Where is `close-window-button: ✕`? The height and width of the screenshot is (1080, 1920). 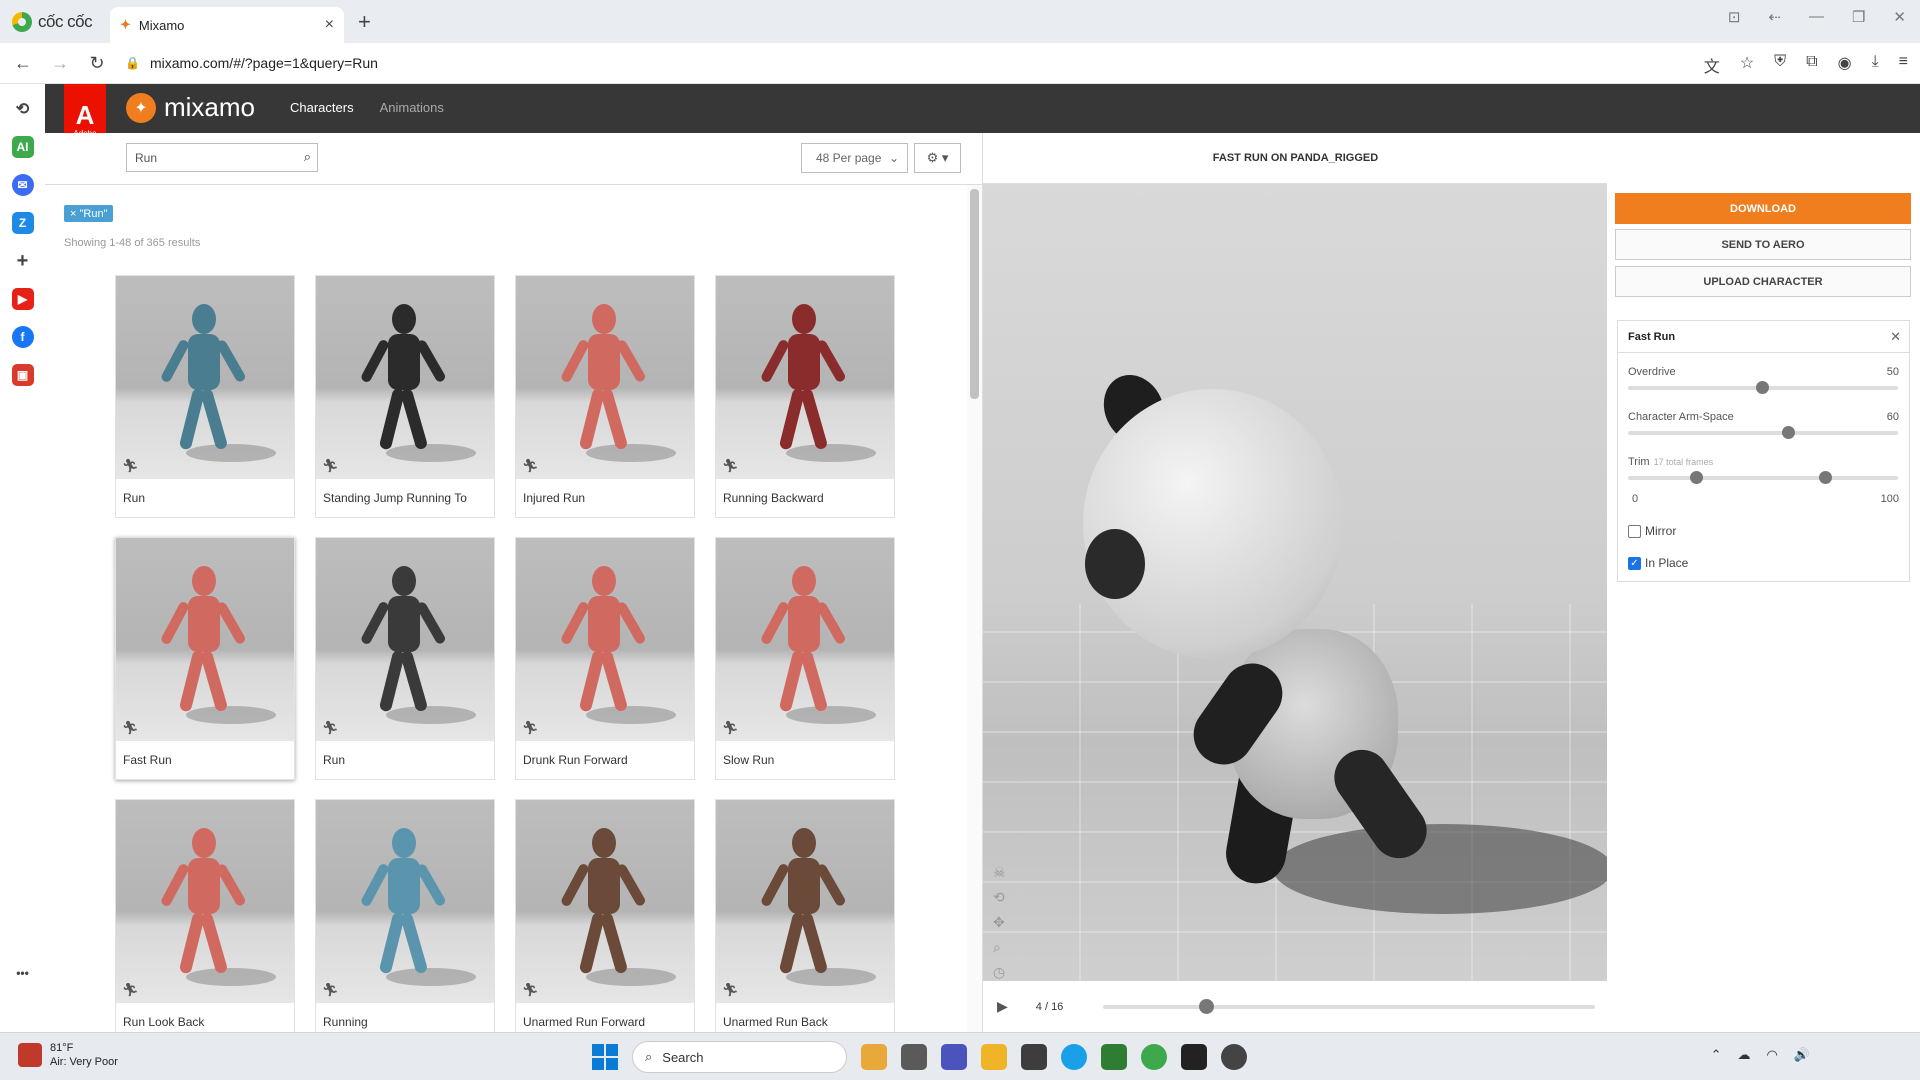
close-window-button: ✕ is located at coordinates (1899, 17).